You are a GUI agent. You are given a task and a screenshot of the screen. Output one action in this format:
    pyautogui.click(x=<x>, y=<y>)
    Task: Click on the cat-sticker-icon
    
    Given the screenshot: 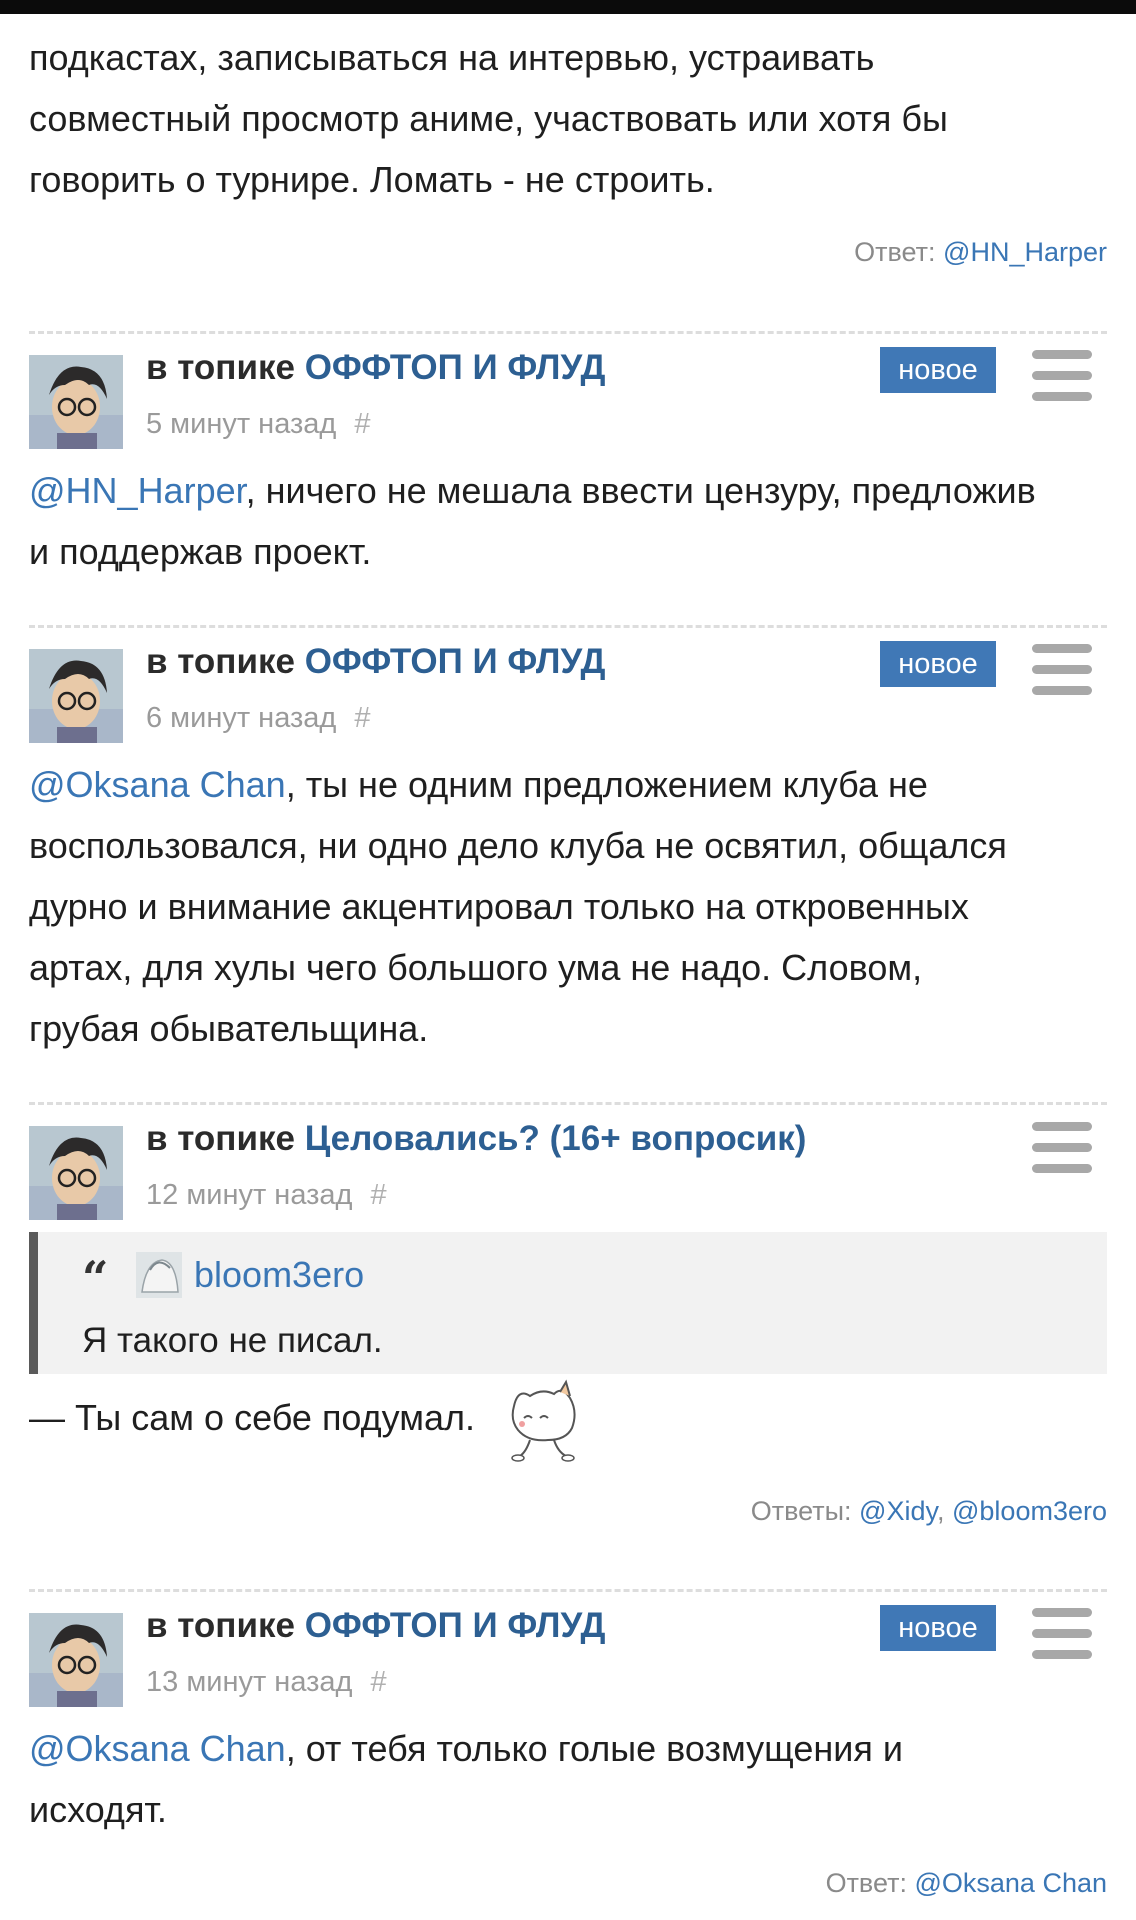 What is the action you would take?
    pyautogui.click(x=543, y=1420)
    